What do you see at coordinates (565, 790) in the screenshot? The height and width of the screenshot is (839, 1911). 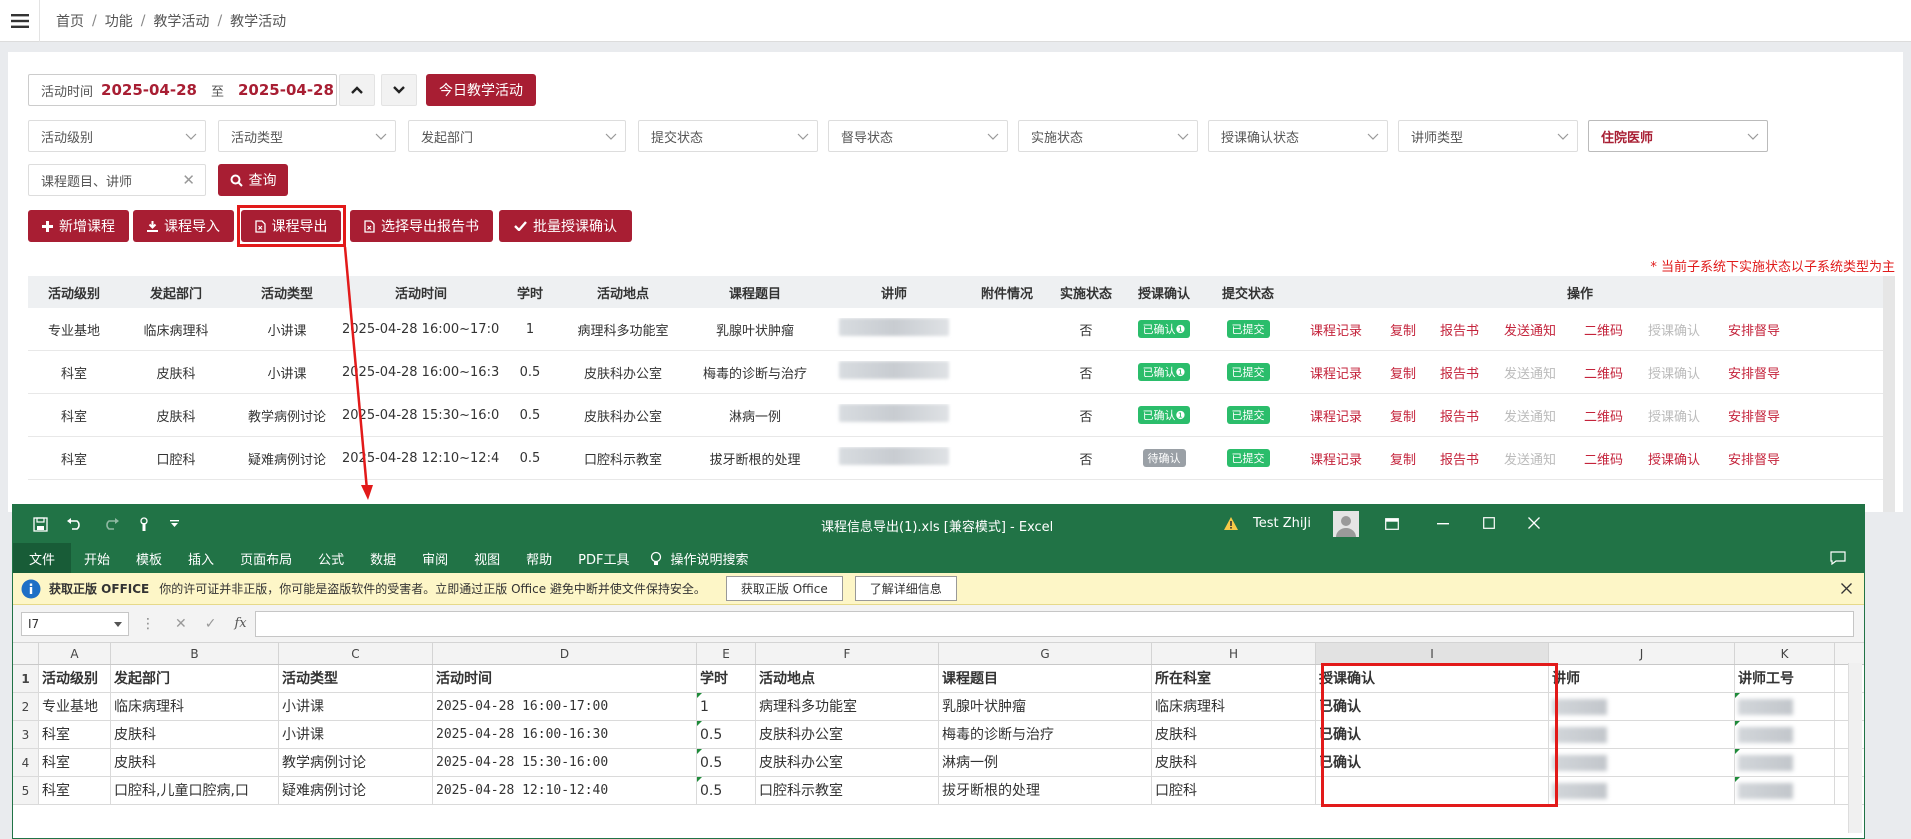 I see `sheet-cell: 2025-04-28 12:10-12:40` at bounding box center [565, 790].